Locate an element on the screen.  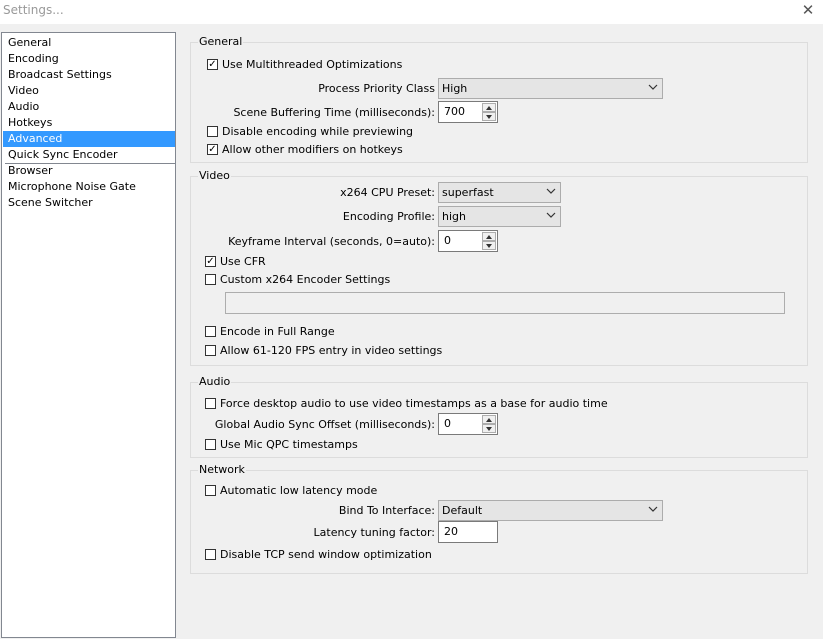
preset-select: superfast is located at coordinates (499, 192).